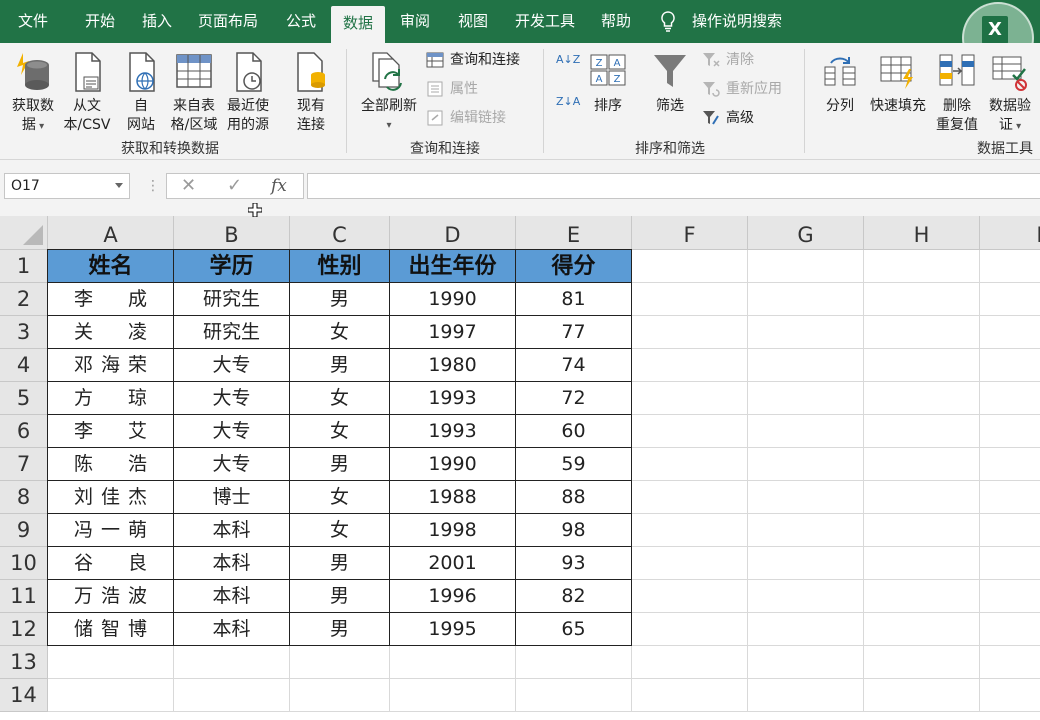 This screenshot has height=720, width=1040. What do you see at coordinates (453, 530) in the screenshot?
I see `table-cell: 1998` at bounding box center [453, 530].